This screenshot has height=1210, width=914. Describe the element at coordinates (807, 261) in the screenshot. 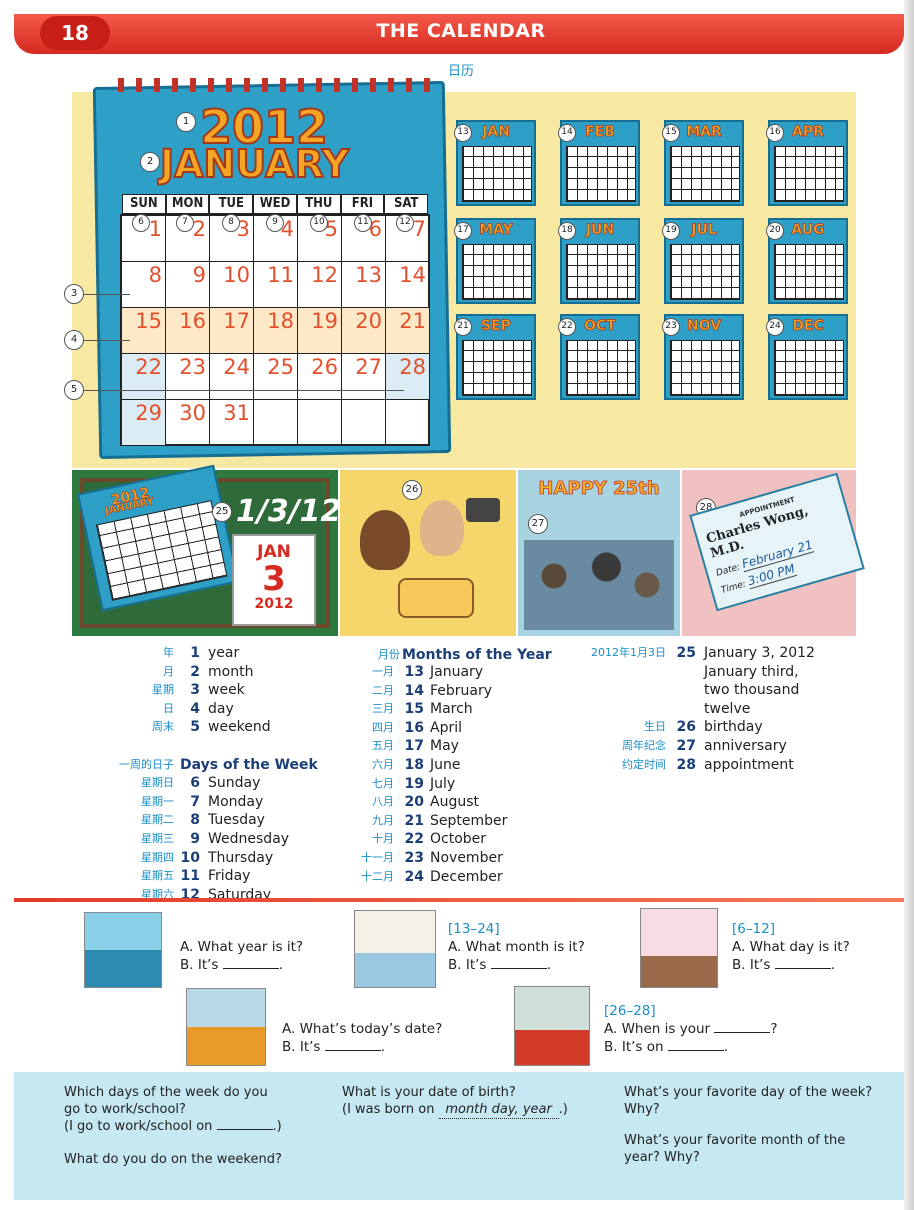

I see `month-calendar-aug: 20 AUG` at that location.